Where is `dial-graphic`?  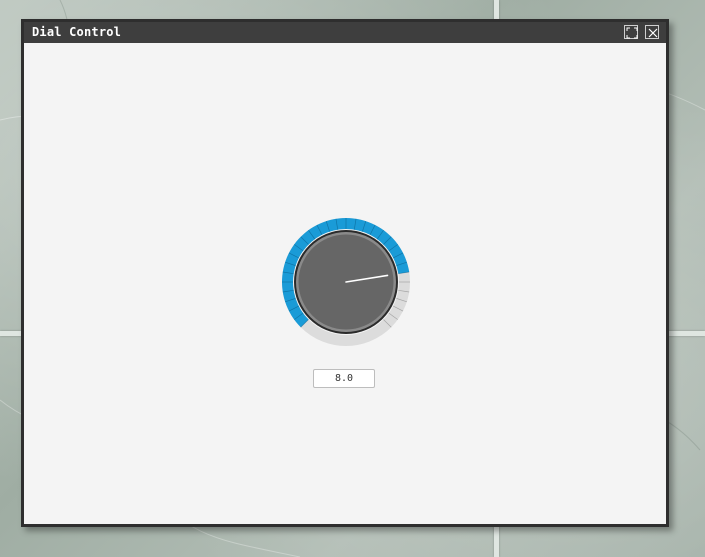
dial-graphic is located at coordinates (346, 282).